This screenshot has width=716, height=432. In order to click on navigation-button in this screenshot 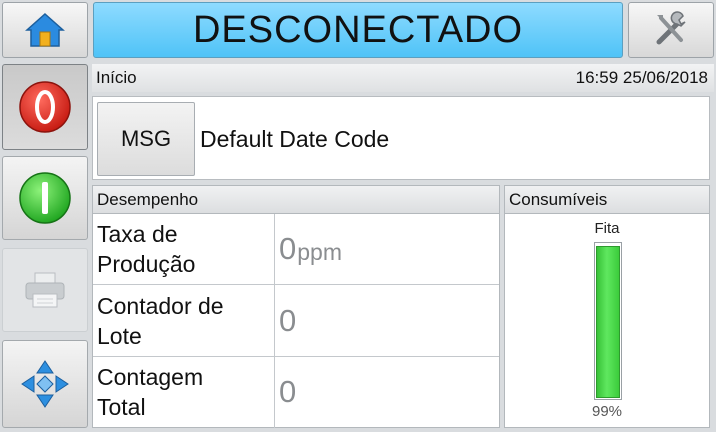, I will do `click(45, 384)`.